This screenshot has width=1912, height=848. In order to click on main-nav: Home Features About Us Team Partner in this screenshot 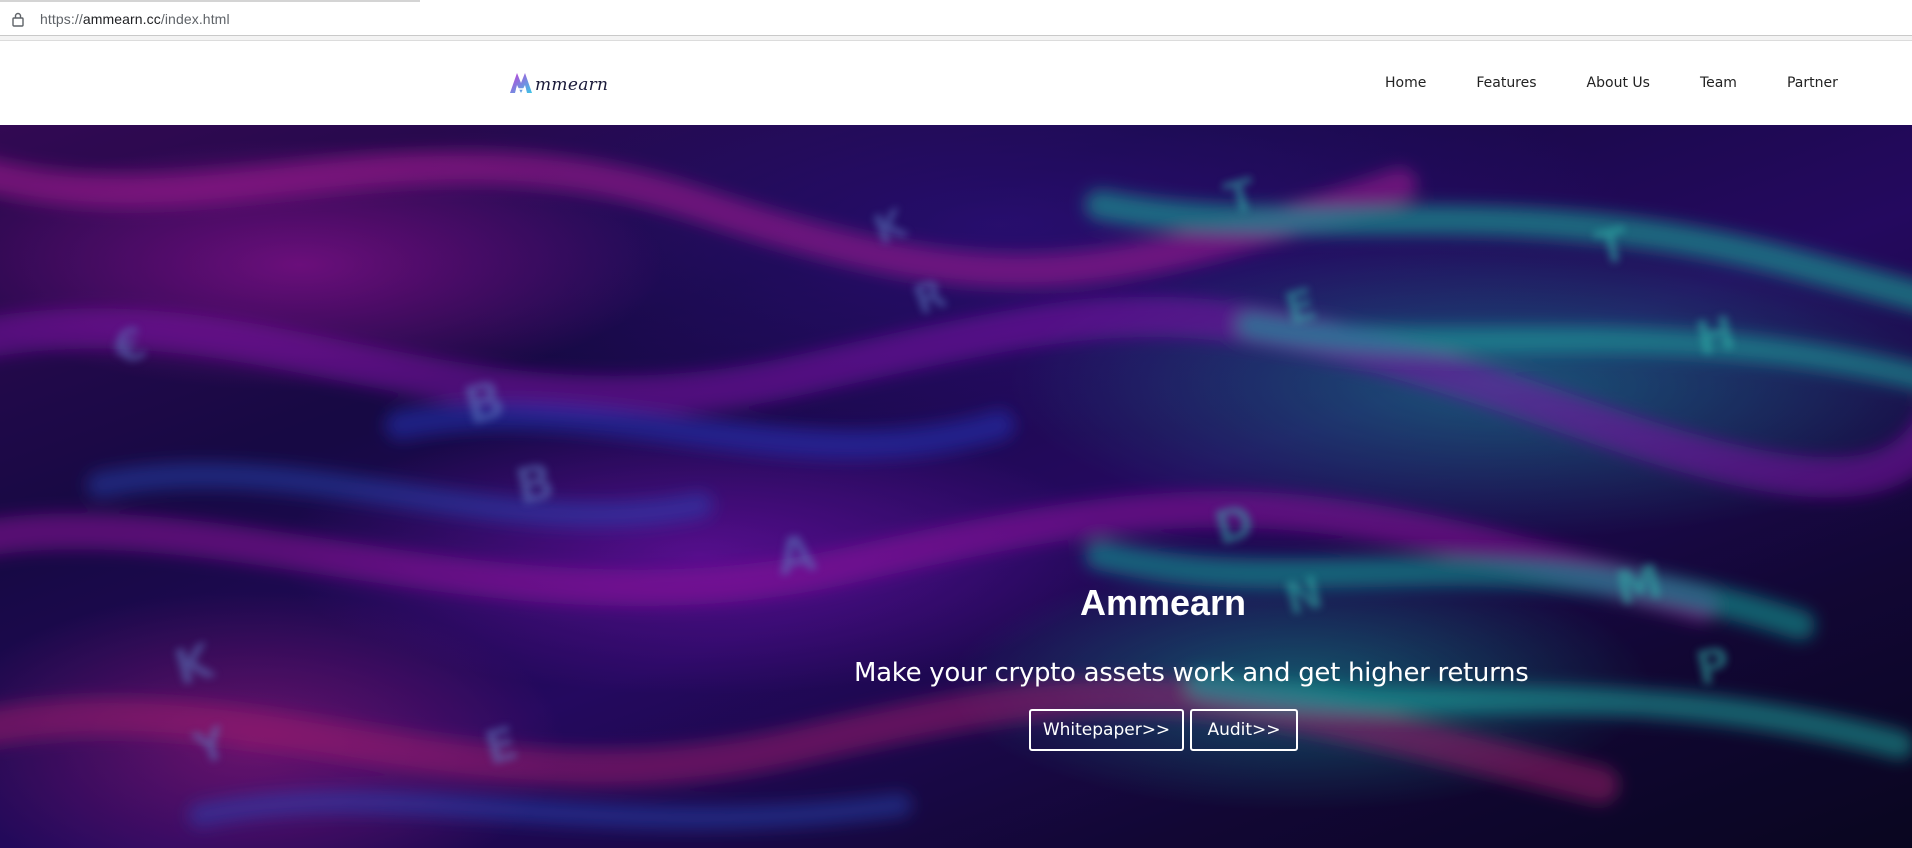, I will do `click(1611, 83)`.